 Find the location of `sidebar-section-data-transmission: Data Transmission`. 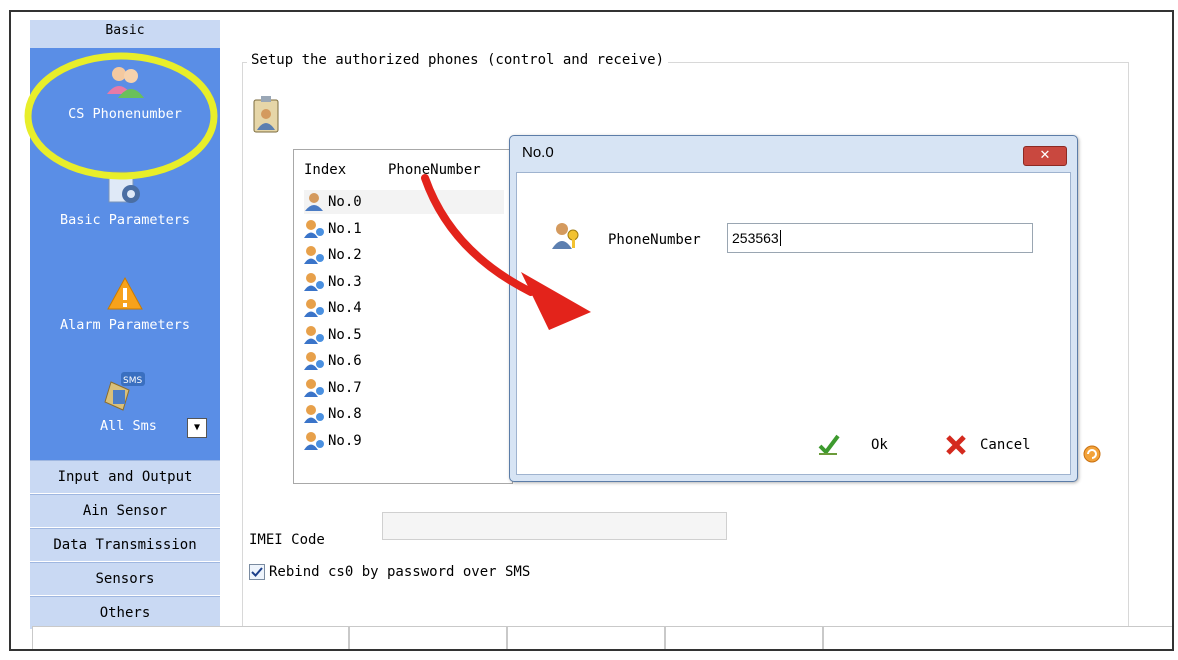

sidebar-section-data-transmission: Data Transmission is located at coordinates (125, 544).